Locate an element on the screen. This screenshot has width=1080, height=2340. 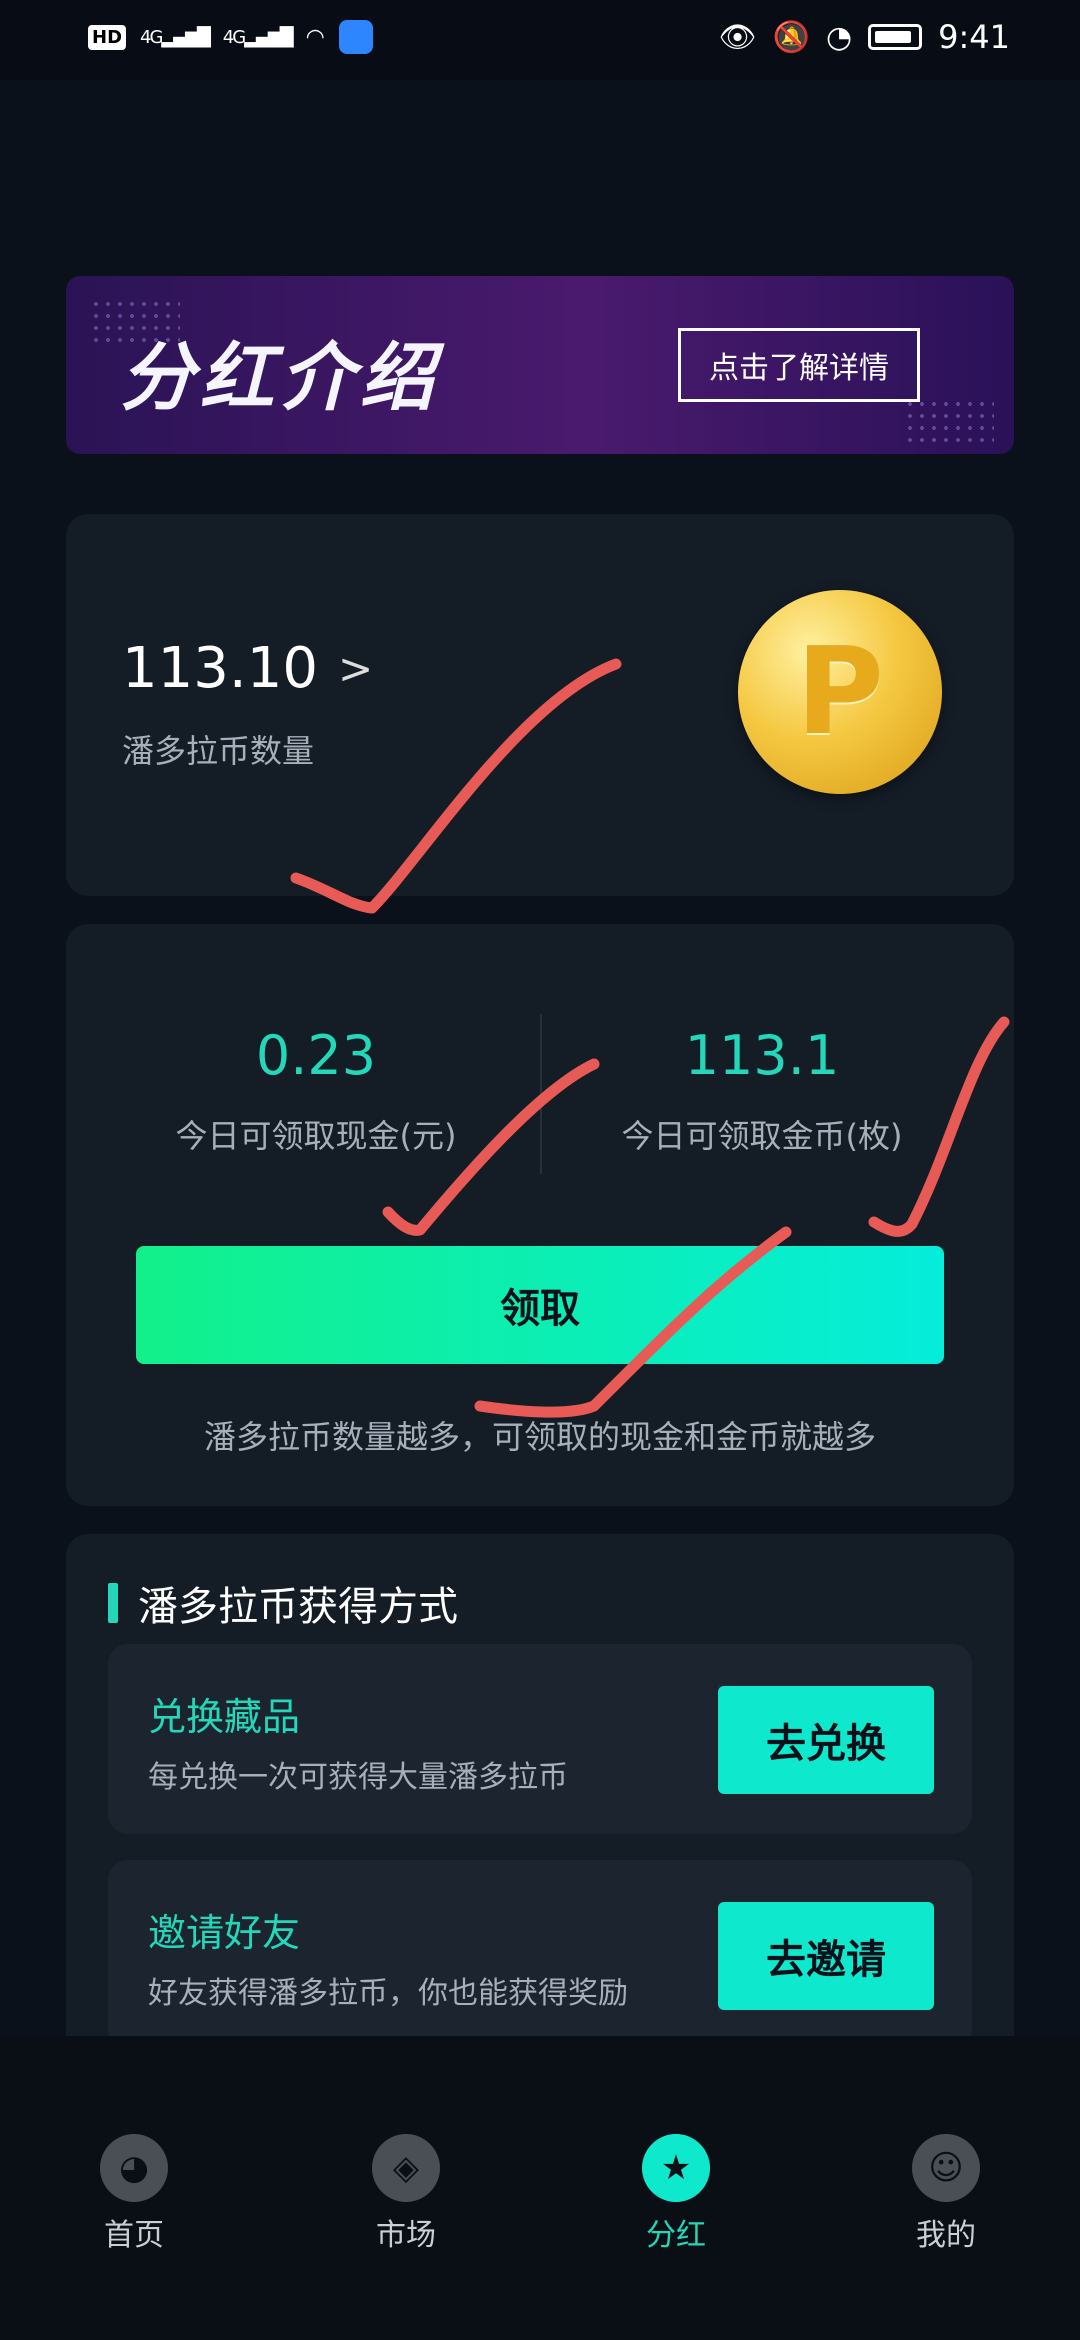
balance-value: 113.10 is located at coordinates (220, 668).